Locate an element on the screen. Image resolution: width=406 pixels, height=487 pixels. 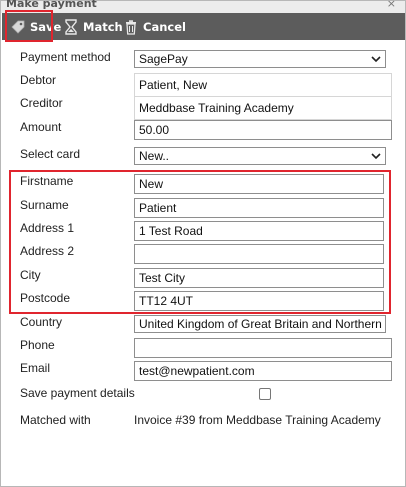
select-card-row: Select card New.. is located at coordinates (203, 157).